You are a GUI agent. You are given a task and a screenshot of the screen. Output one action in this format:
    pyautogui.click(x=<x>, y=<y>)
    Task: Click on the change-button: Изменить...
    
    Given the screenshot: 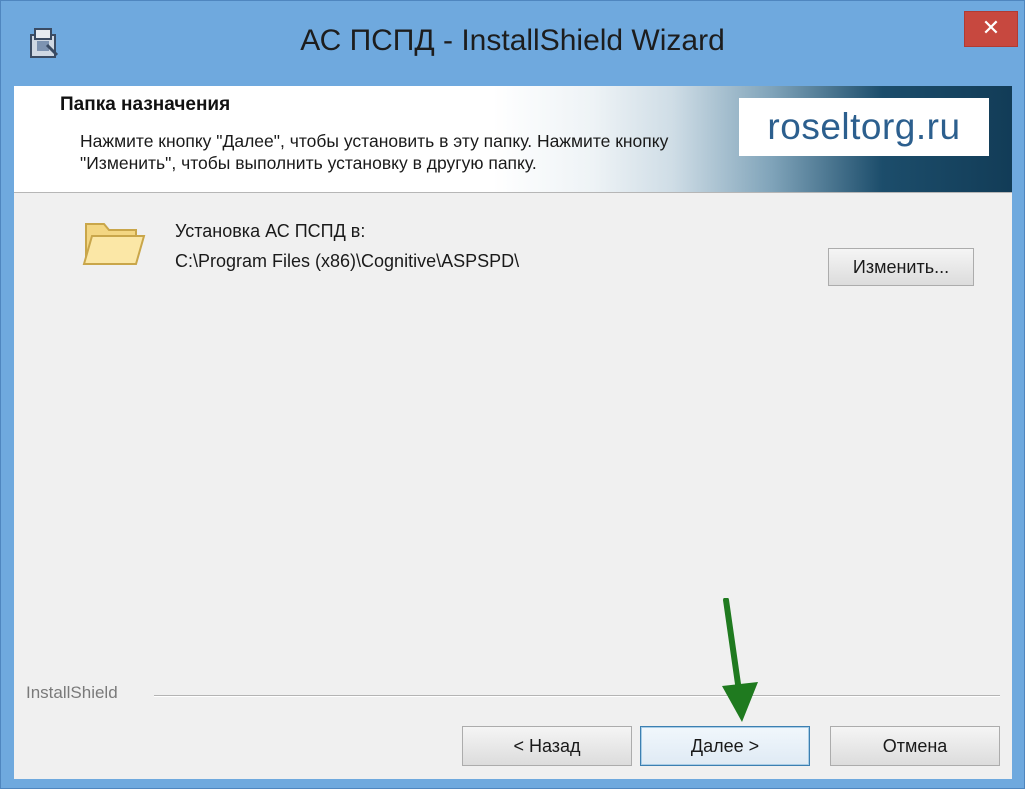 What is the action you would take?
    pyautogui.click(x=901, y=267)
    